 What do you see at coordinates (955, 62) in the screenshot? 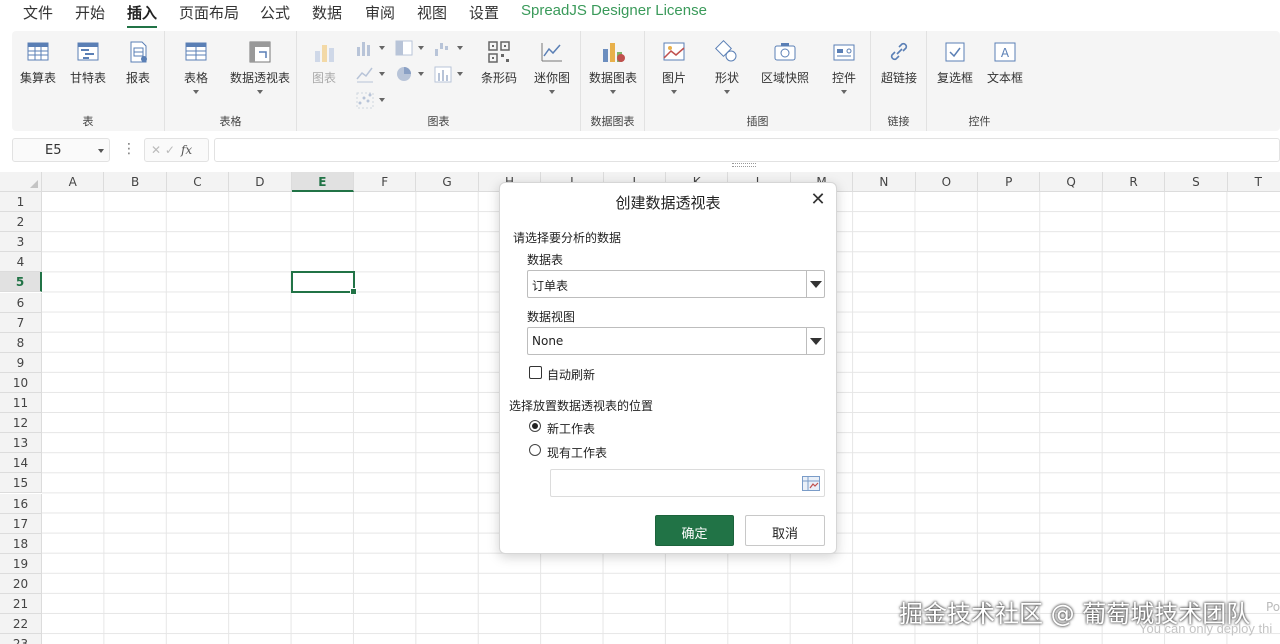
I see `checkbox-button: 复选框` at bounding box center [955, 62].